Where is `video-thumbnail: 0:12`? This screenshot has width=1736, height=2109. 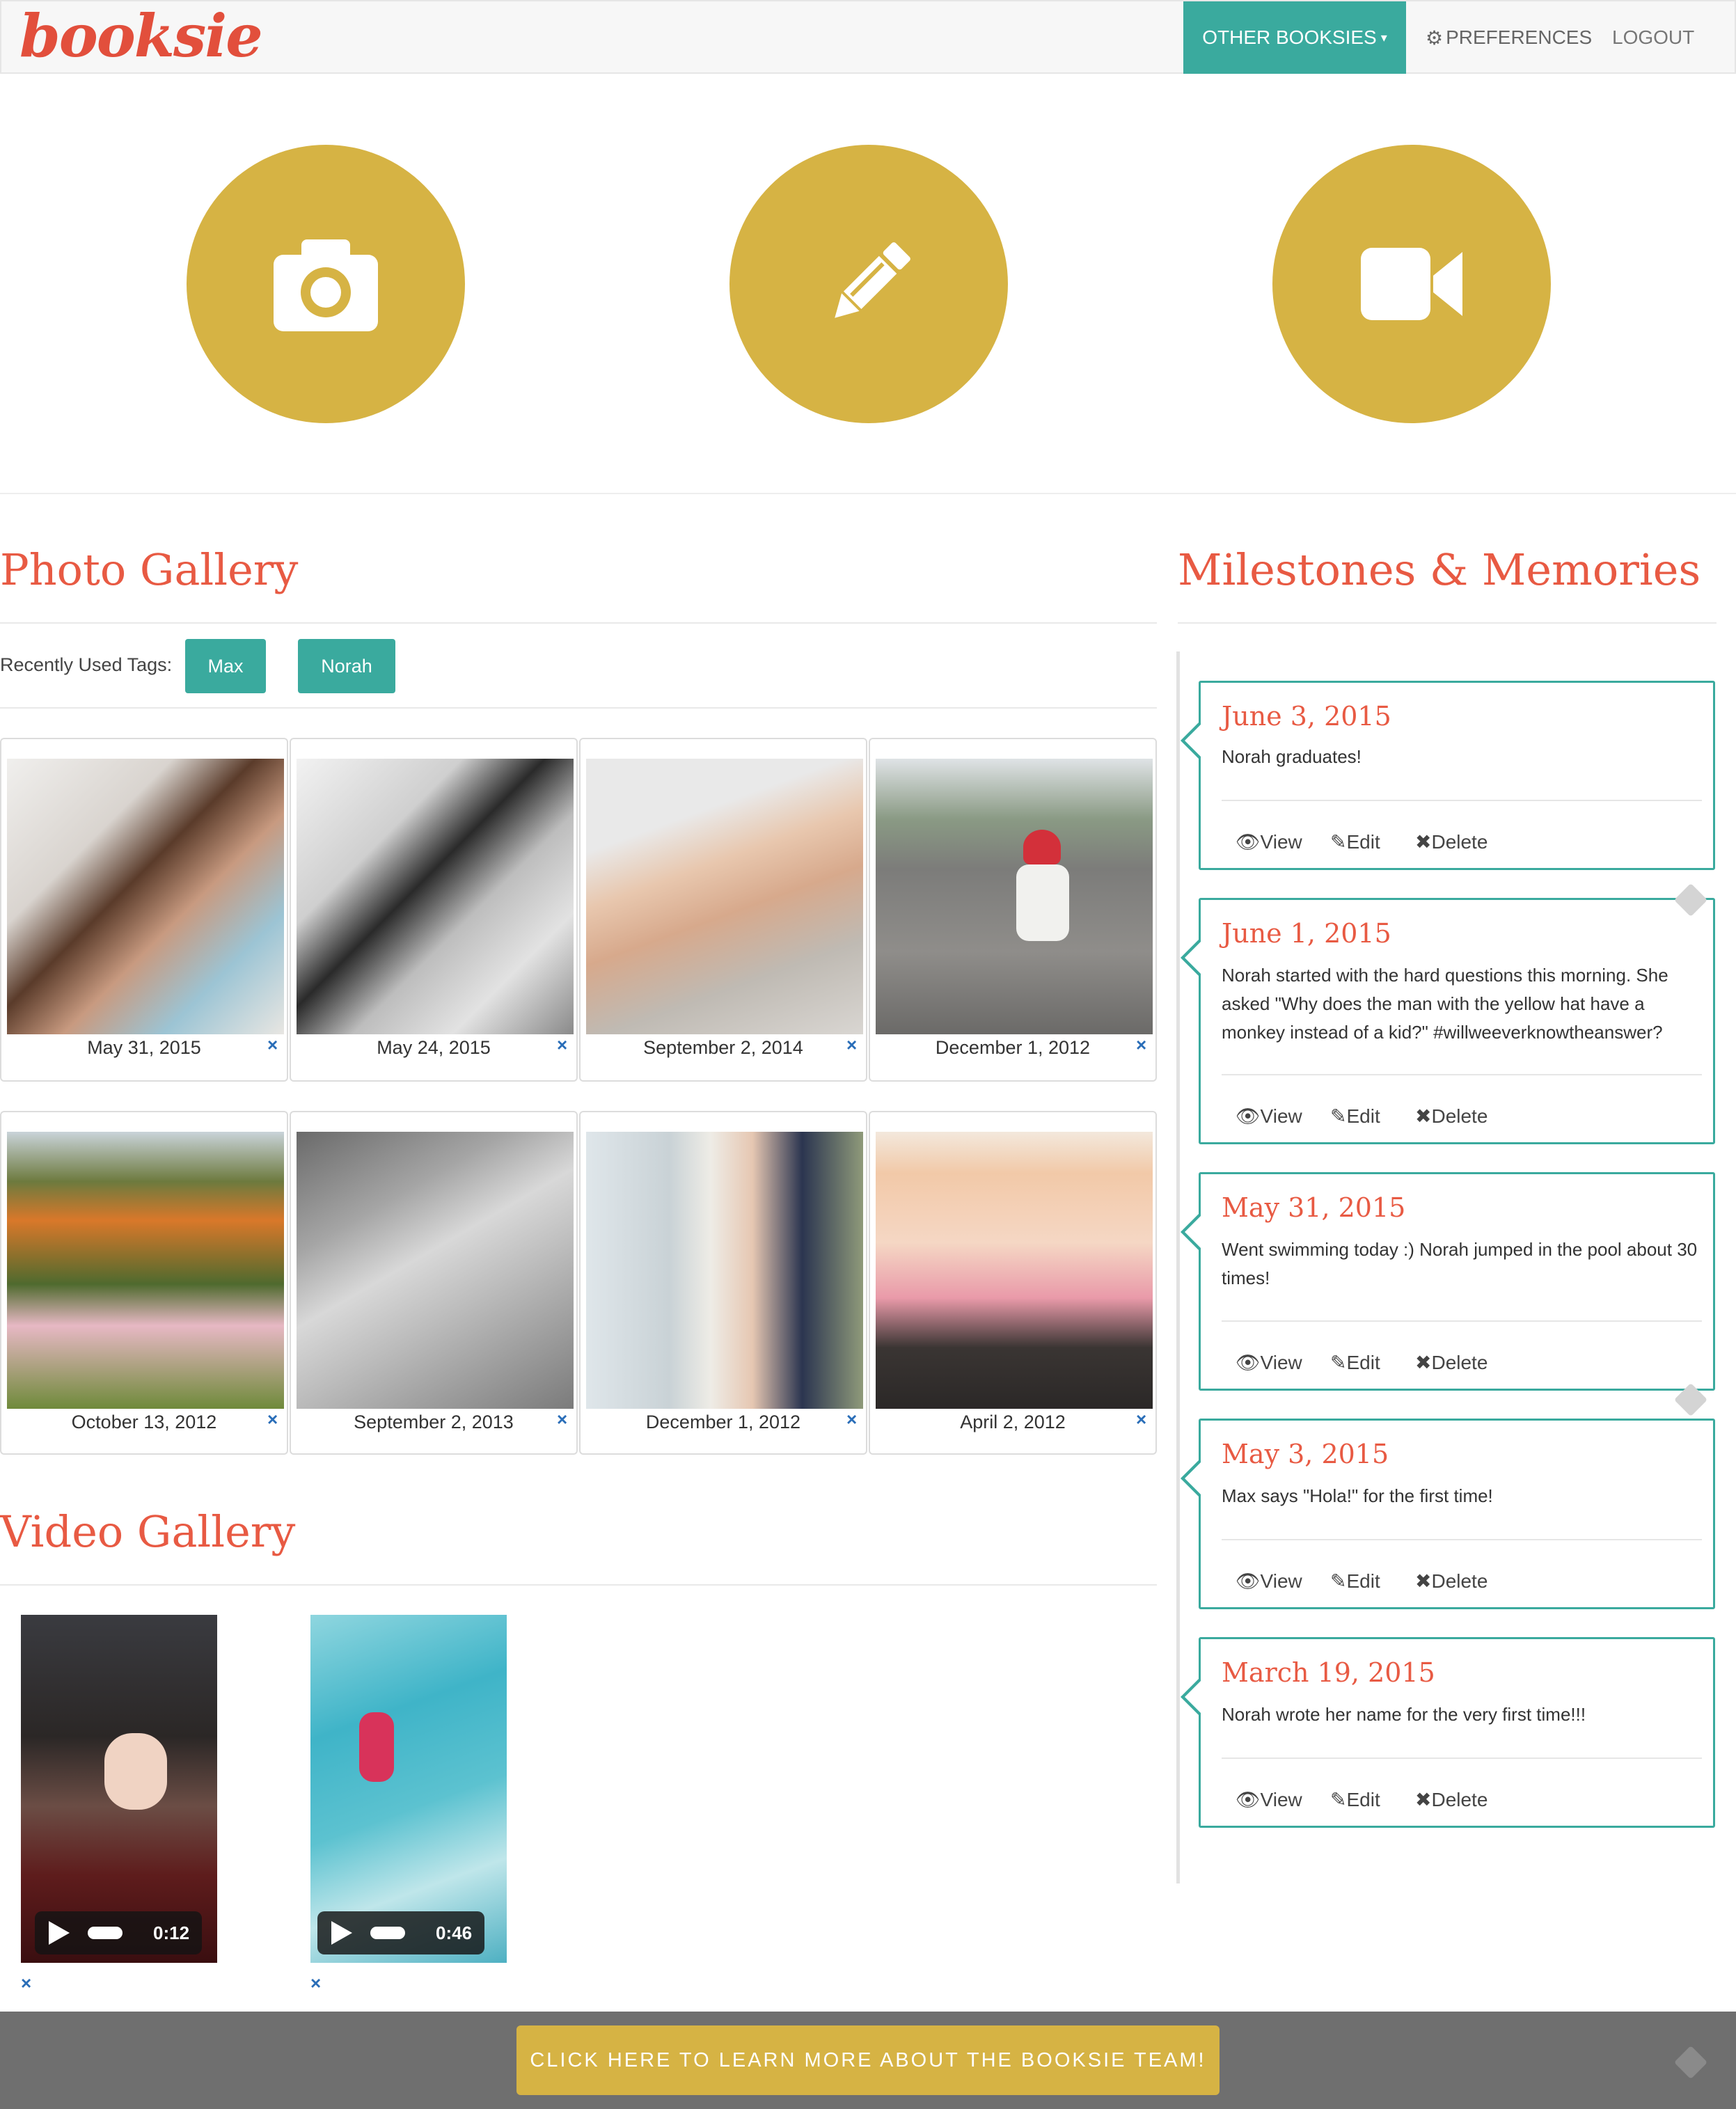 video-thumbnail: 0:12 is located at coordinates (119, 1789).